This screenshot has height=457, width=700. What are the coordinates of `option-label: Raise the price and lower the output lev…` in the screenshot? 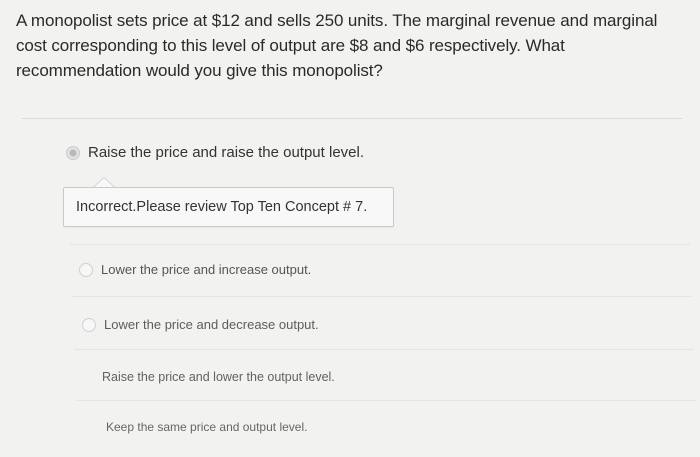 It's located at (218, 377).